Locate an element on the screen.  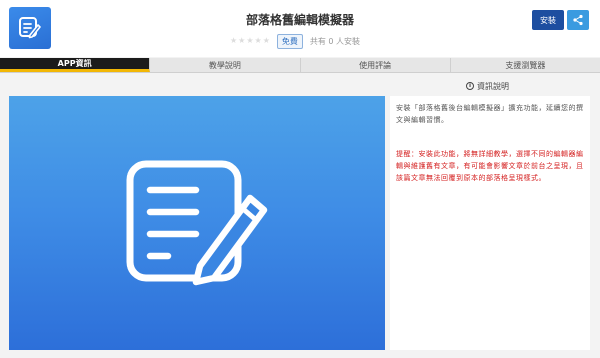
info-heading: i 資訊說明 is located at coordinates (487, 86).